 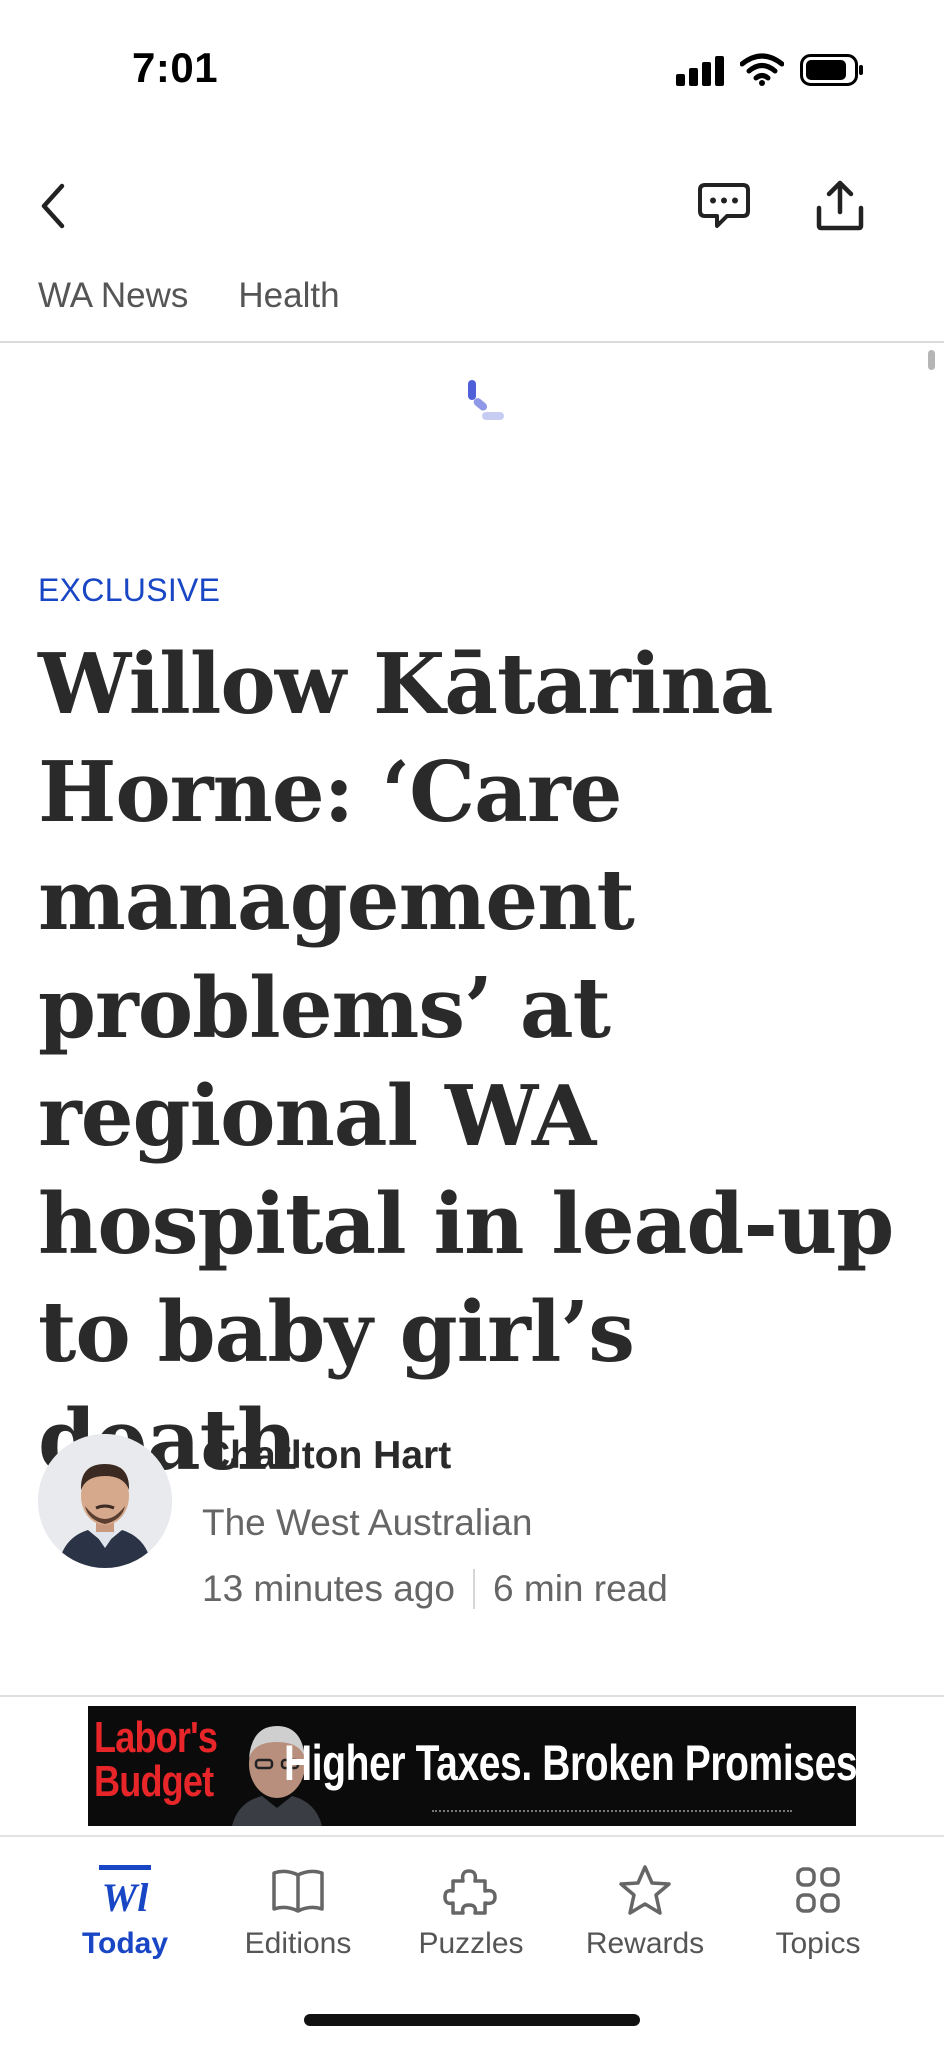 I want to click on publication-name: The West Australian, so click(x=367, y=1522).